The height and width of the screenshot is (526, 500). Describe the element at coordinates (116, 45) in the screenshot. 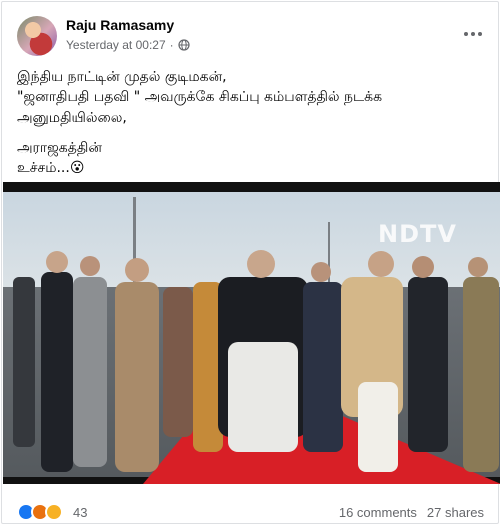

I see `post-timestamp: Yesterday at 00:27` at that location.